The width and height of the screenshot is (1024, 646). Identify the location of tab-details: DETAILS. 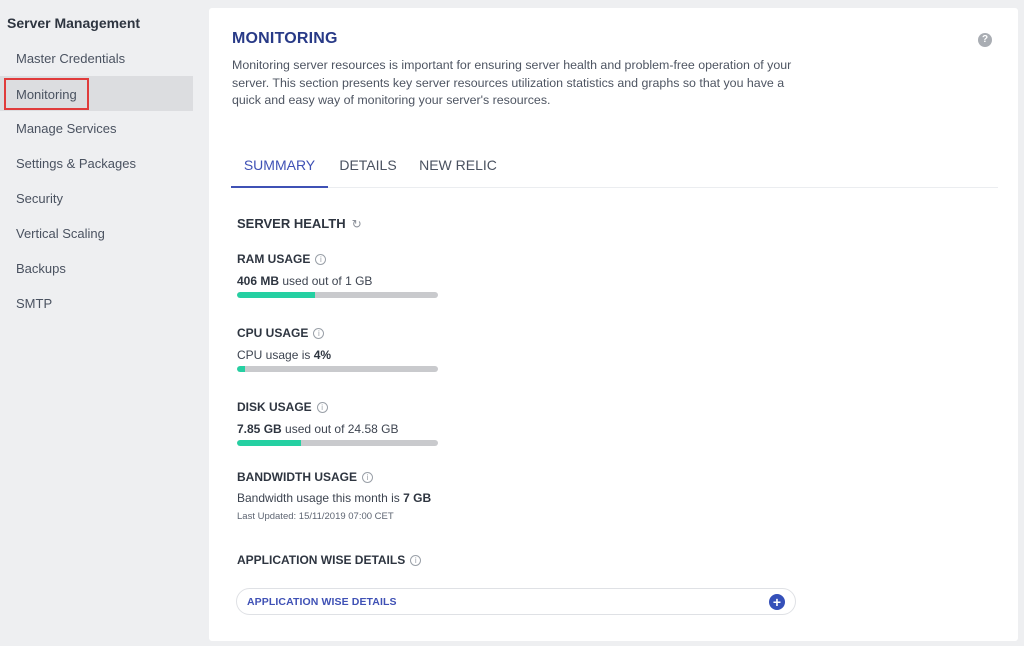
(368, 168).